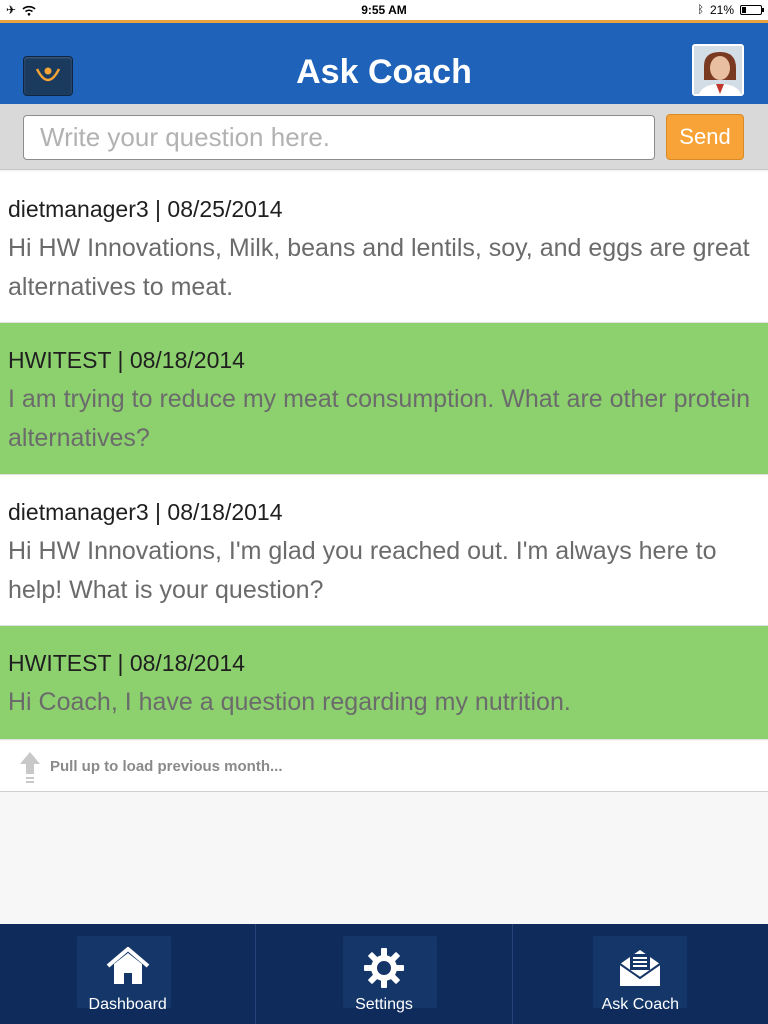  What do you see at coordinates (384, 1004) in the screenshot?
I see `tab-settings-label: Settings` at bounding box center [384, 1004].